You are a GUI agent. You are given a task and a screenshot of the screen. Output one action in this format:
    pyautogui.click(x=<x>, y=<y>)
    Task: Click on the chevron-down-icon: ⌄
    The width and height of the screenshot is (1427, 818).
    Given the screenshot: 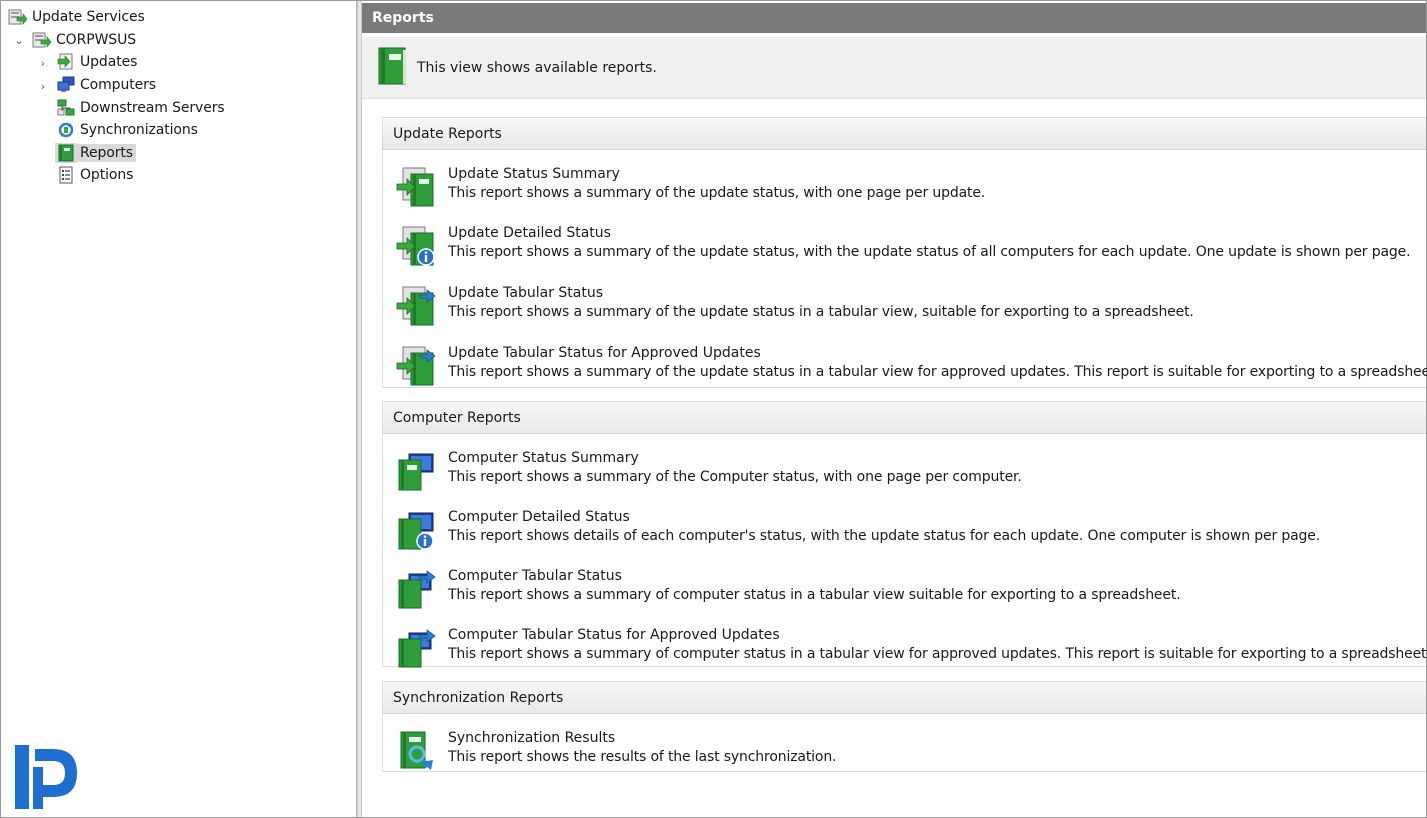 What is the action you would take?
    pyautogui.click(x=19, y=40)
    